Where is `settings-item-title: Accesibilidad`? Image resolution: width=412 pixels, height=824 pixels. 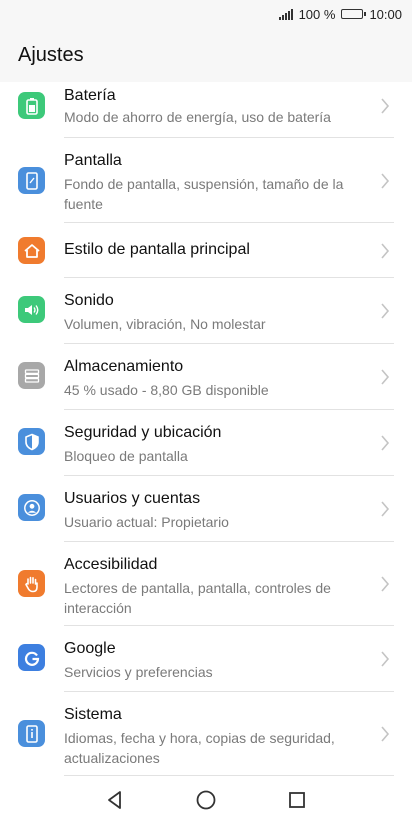 settings-item-title: Accesibilidad is located at coordinates (111, 564).